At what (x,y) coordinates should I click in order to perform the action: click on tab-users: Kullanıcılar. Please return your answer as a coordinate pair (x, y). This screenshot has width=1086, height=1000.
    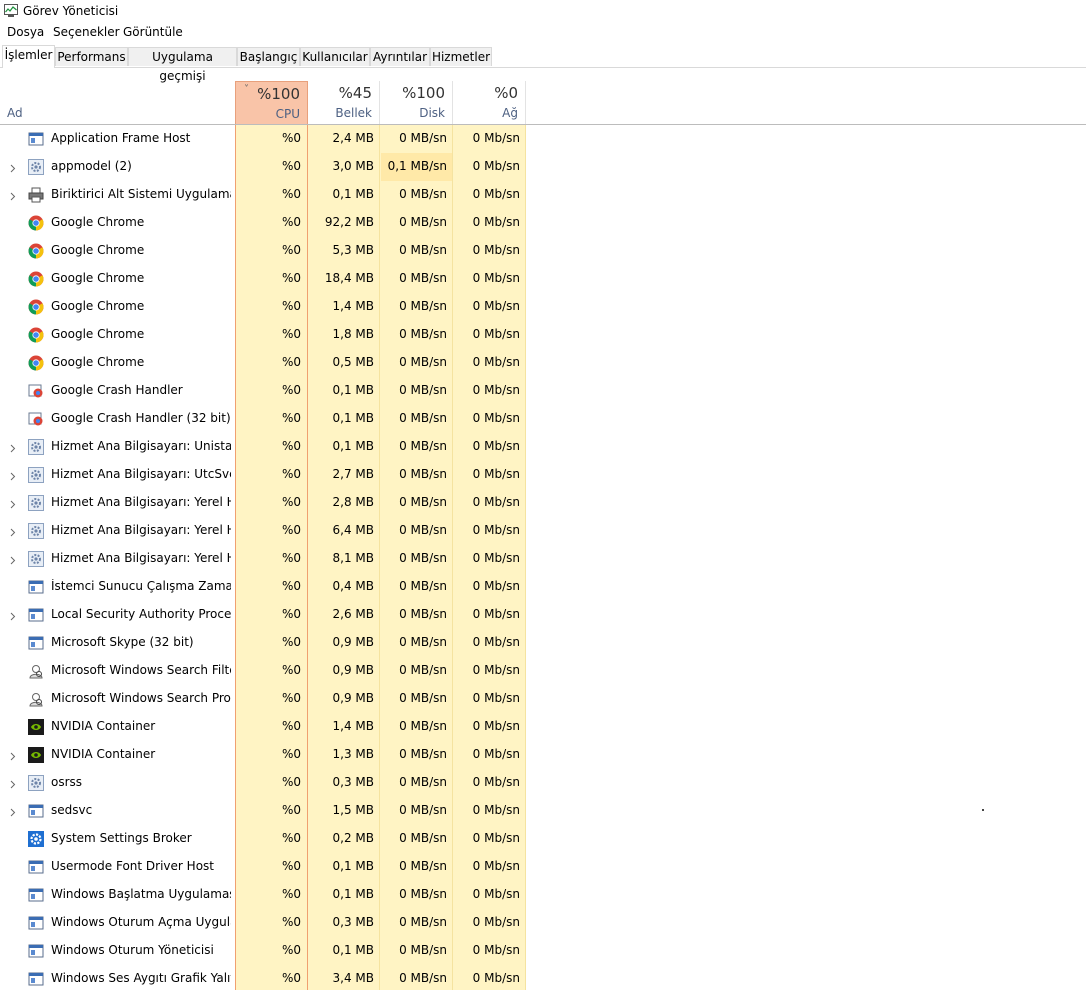
    Looking at the image, I should click on (335, 56).